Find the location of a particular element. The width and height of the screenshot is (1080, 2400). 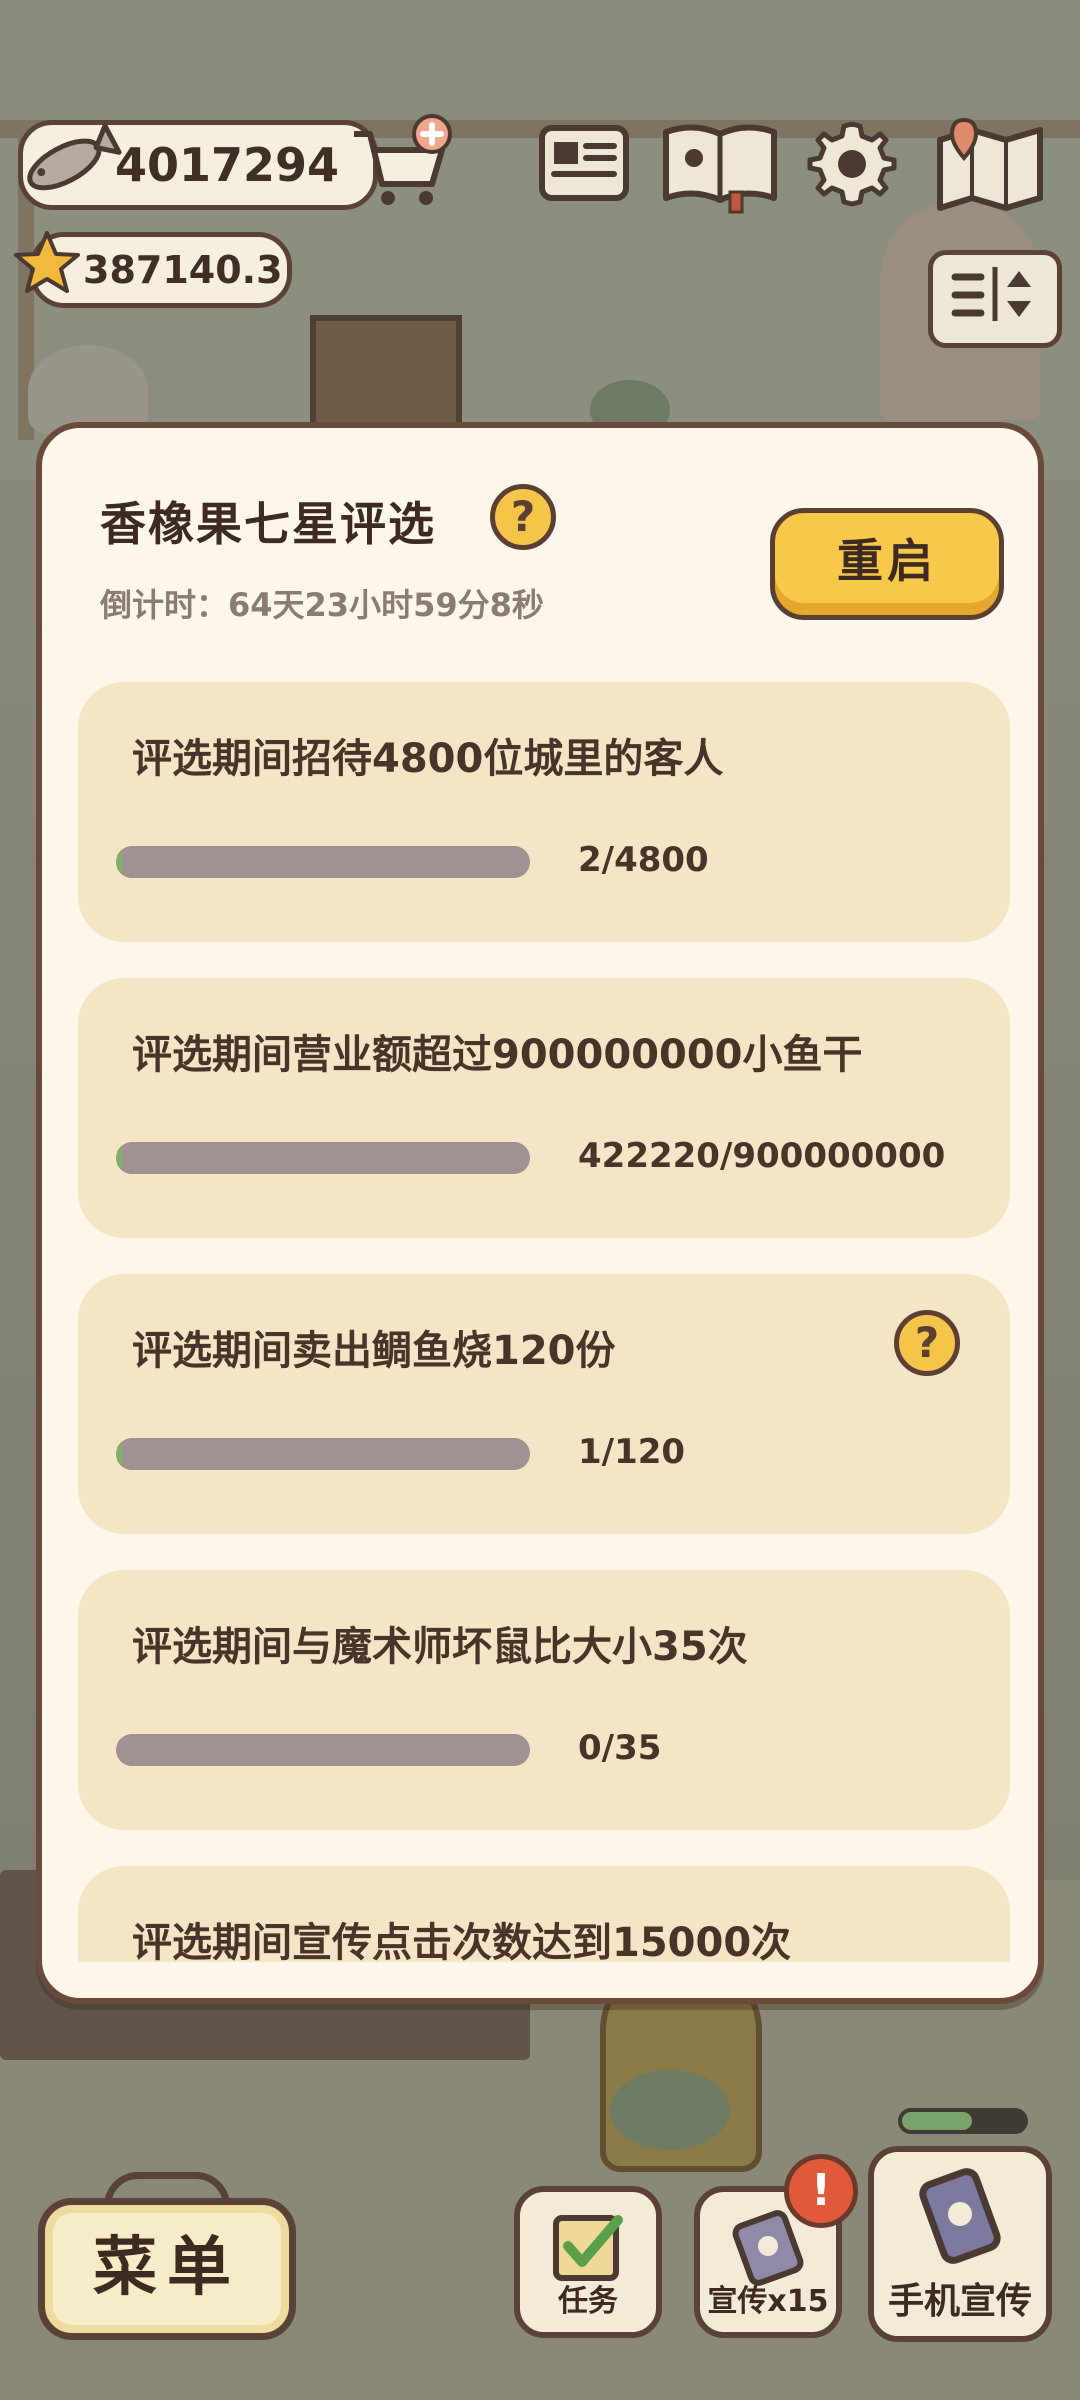

gear-icon is located at coordinates (852, 164).